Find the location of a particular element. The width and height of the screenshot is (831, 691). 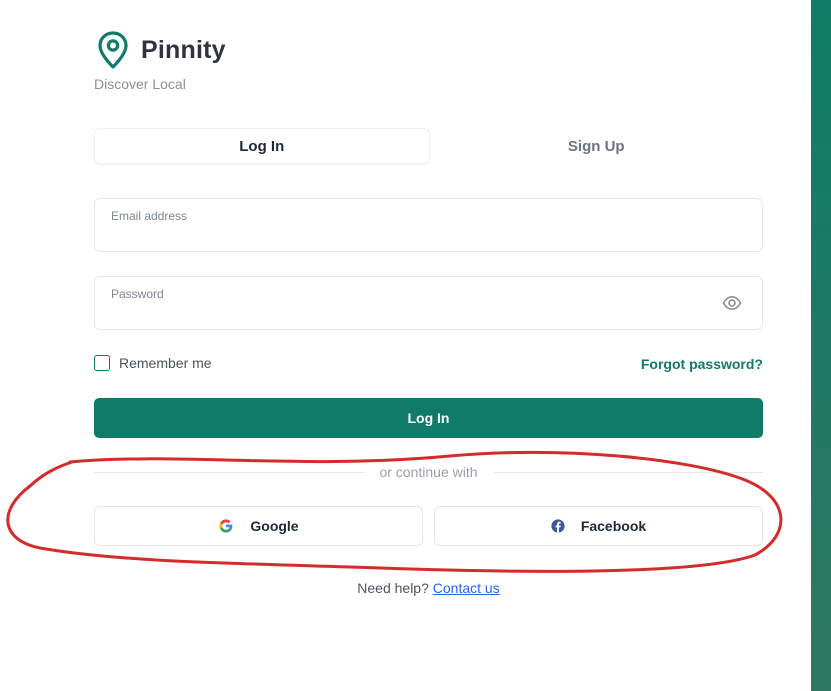

eye-icon is located at coordinates (732, 303).